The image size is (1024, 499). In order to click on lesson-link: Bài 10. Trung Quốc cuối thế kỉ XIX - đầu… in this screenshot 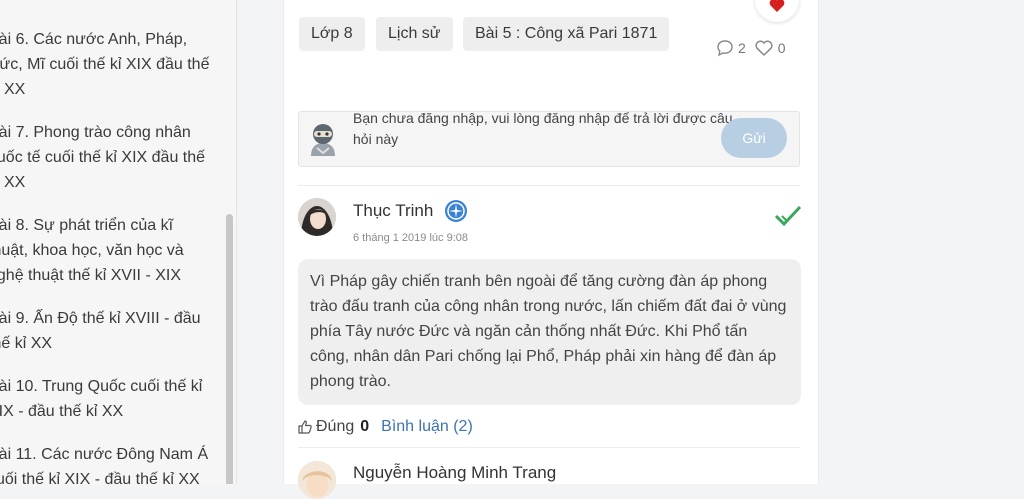, I will do `click(107, 399)`.